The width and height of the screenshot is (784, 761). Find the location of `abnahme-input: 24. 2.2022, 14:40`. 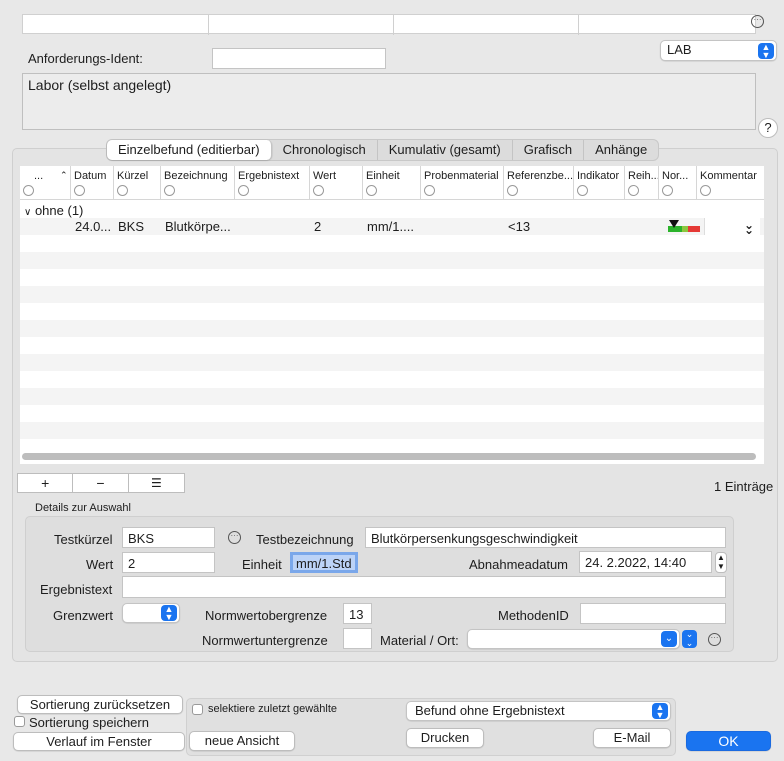

abnahme-input: 24. 2.2022, 14:40 is located at coordinates (645, 562).